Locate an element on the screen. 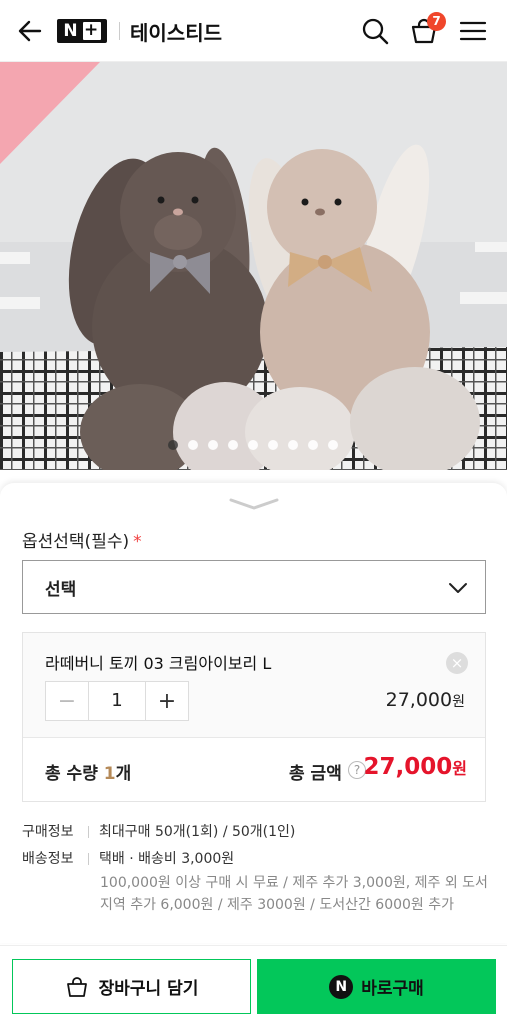 The width and height of the screenshot is (507, 1024). bottom-action-bar: 장바구니 담기 N 바로구매 is located at coordinates (253, 984).